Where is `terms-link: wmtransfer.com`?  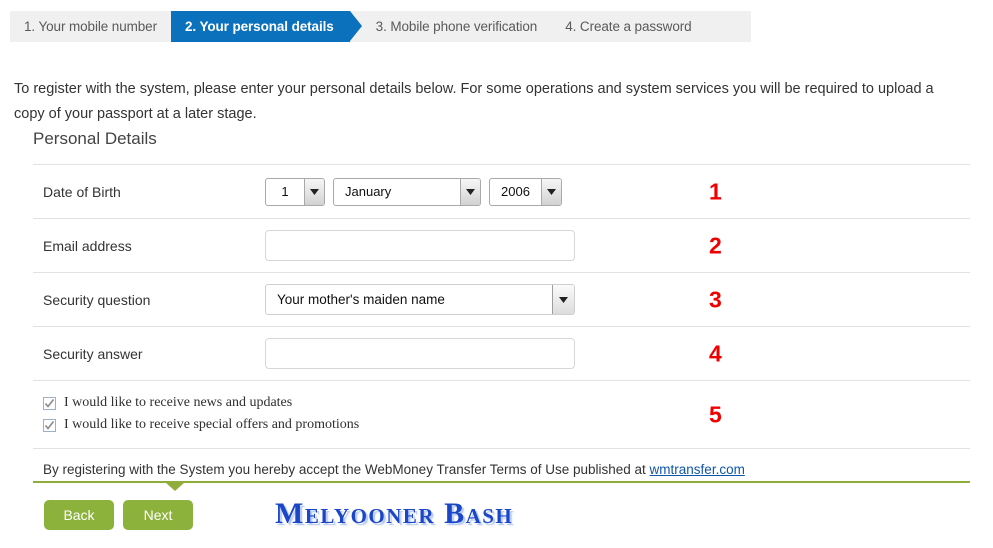
terms-link: wmtransfer.com is located at coordinates (697, 469).